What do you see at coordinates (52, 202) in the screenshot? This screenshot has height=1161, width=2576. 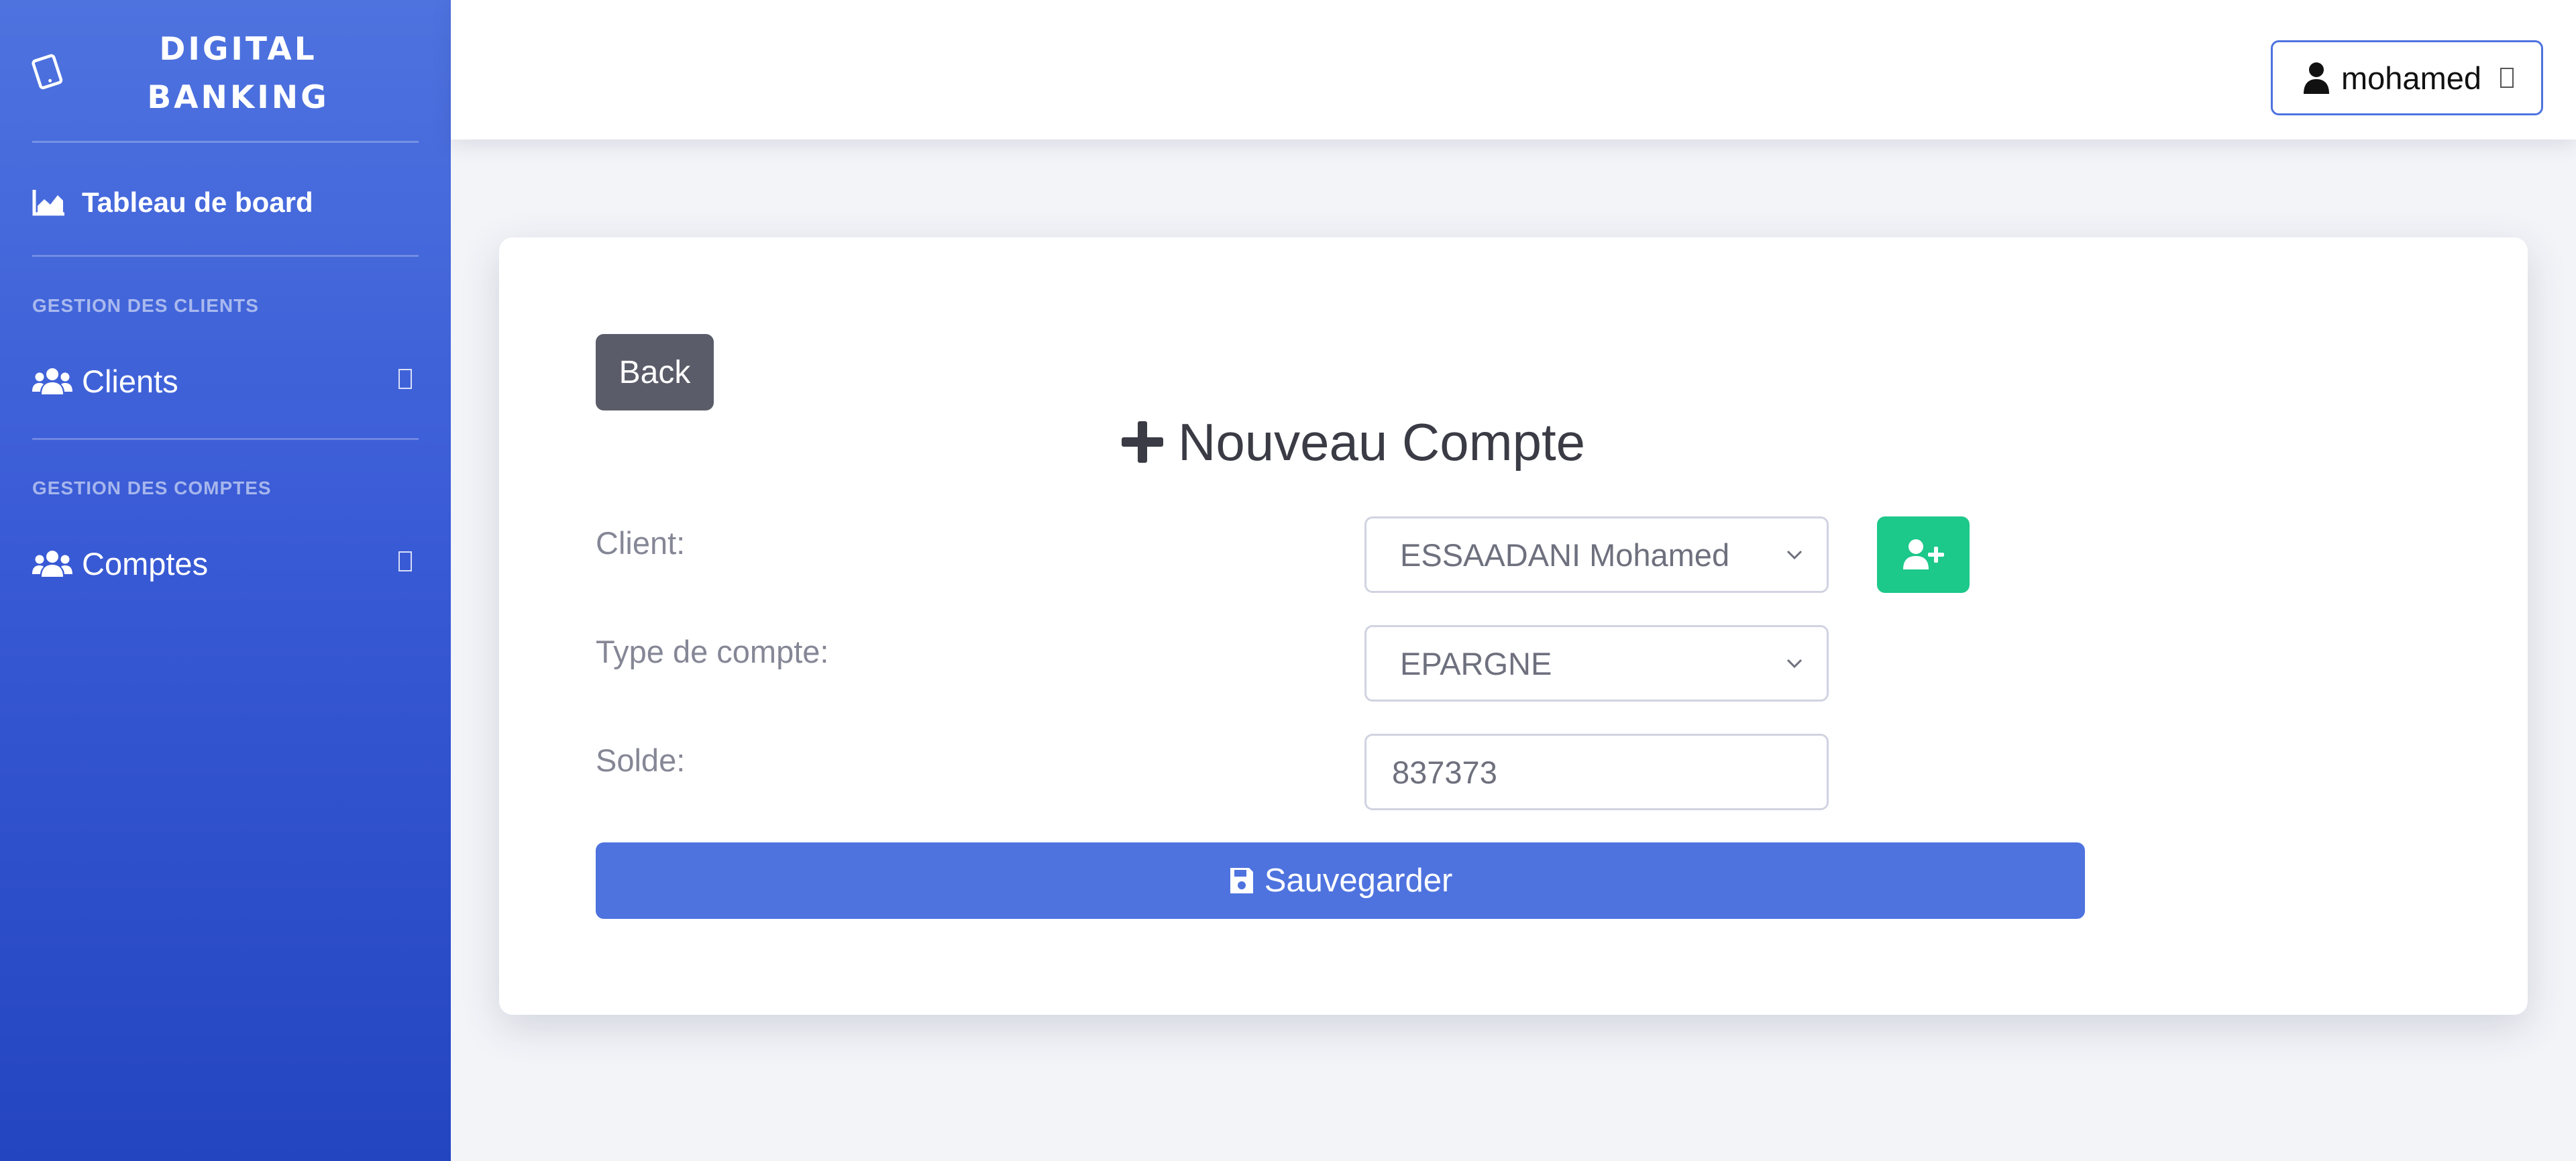 I see `chart-area-icon` at bounding box center [52, 202].